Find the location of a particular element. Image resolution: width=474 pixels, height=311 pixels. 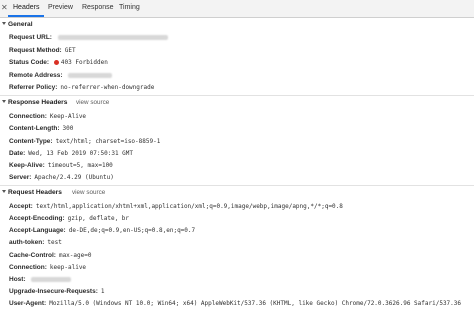

status-error-icon is located at coordinates (56, 62).